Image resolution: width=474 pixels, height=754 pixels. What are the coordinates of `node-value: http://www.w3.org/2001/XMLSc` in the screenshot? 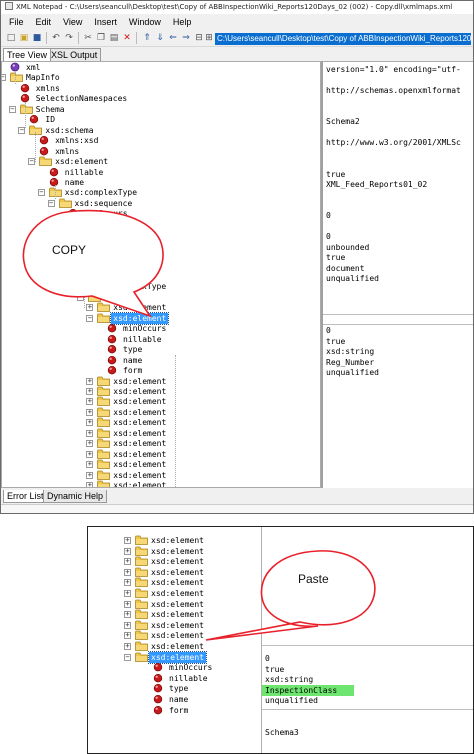 It's located at (392, 142).